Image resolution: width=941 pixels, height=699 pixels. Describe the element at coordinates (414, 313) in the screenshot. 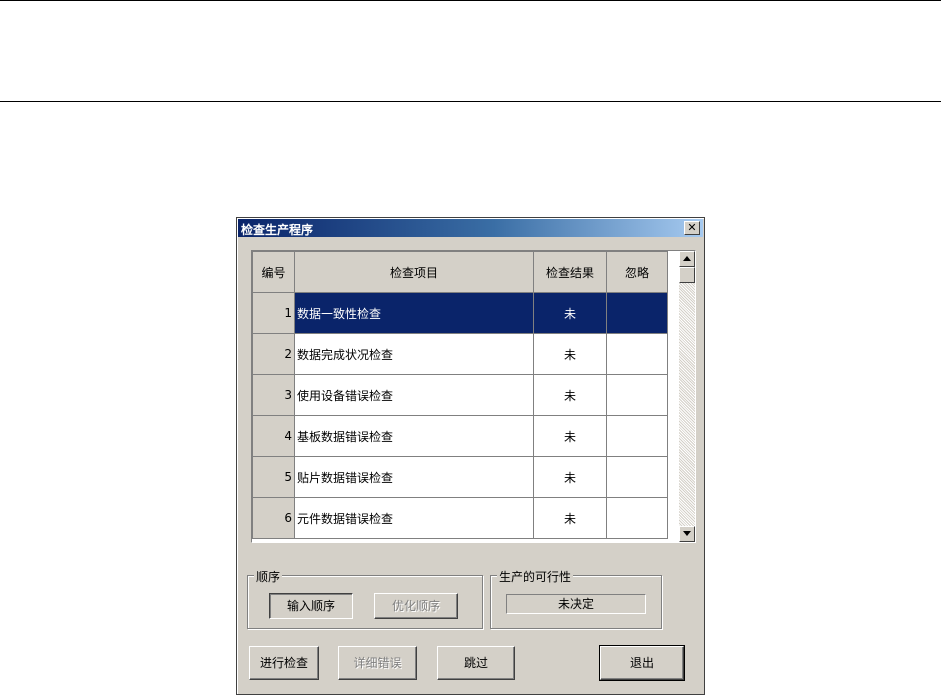

I see `row-check-item: 数据一致性检查` at that location.